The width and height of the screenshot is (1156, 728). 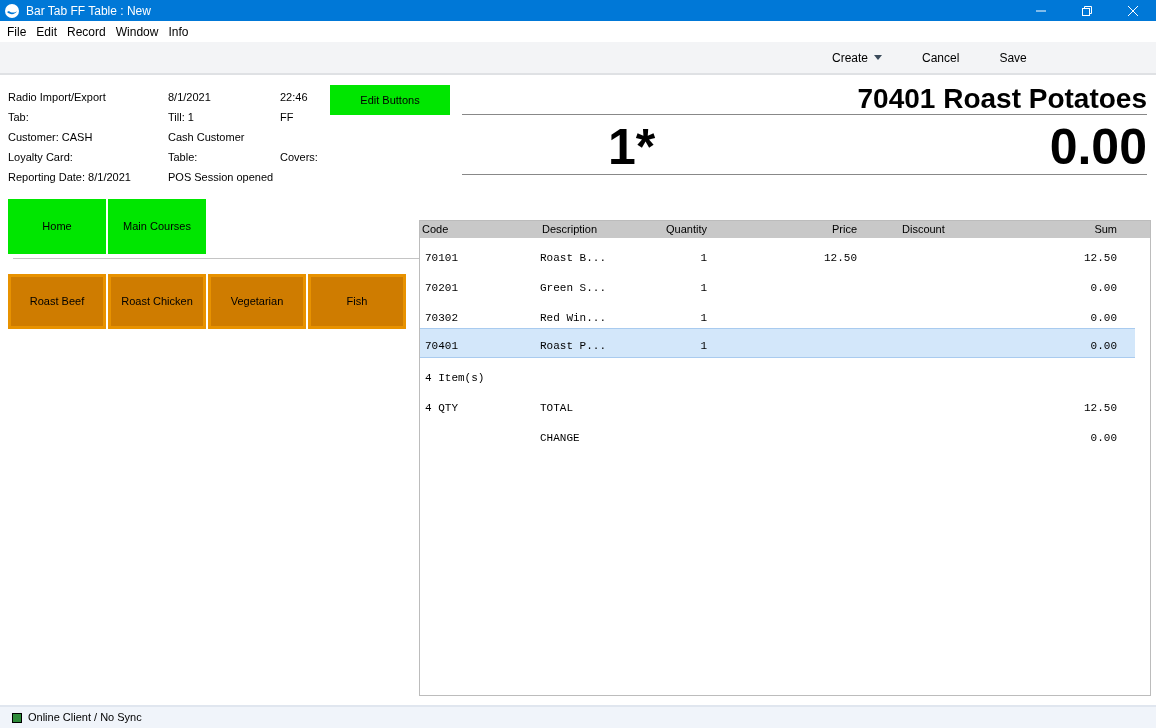 I want to click on product-button: Roast Chicken, so click(x=157, y=301).